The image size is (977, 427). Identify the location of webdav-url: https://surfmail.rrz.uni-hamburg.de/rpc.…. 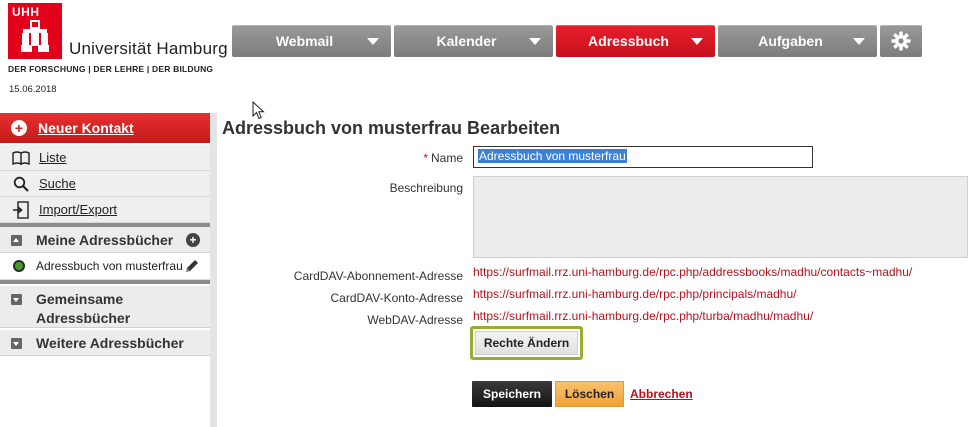
(643, 316).